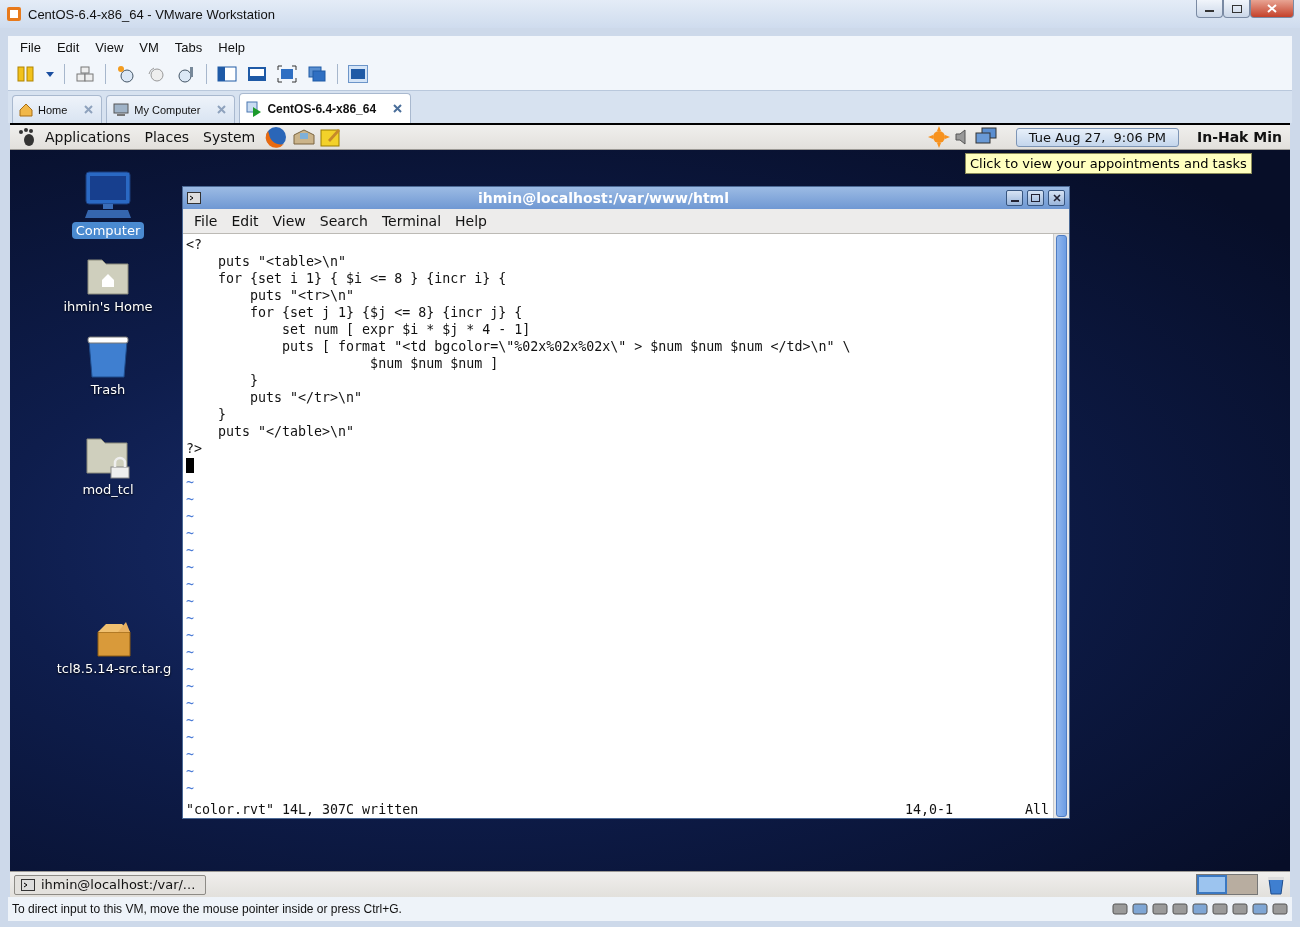 Image resolution: width=1300 pixels, height=927 pixels. Describe the element at coordinates (938, 137) in the screenshot. I see `sun-icon` at that location.